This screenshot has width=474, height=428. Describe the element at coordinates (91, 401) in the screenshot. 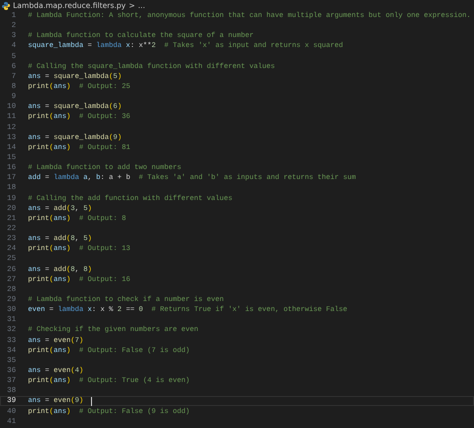

I see `text-cursor` at that location.